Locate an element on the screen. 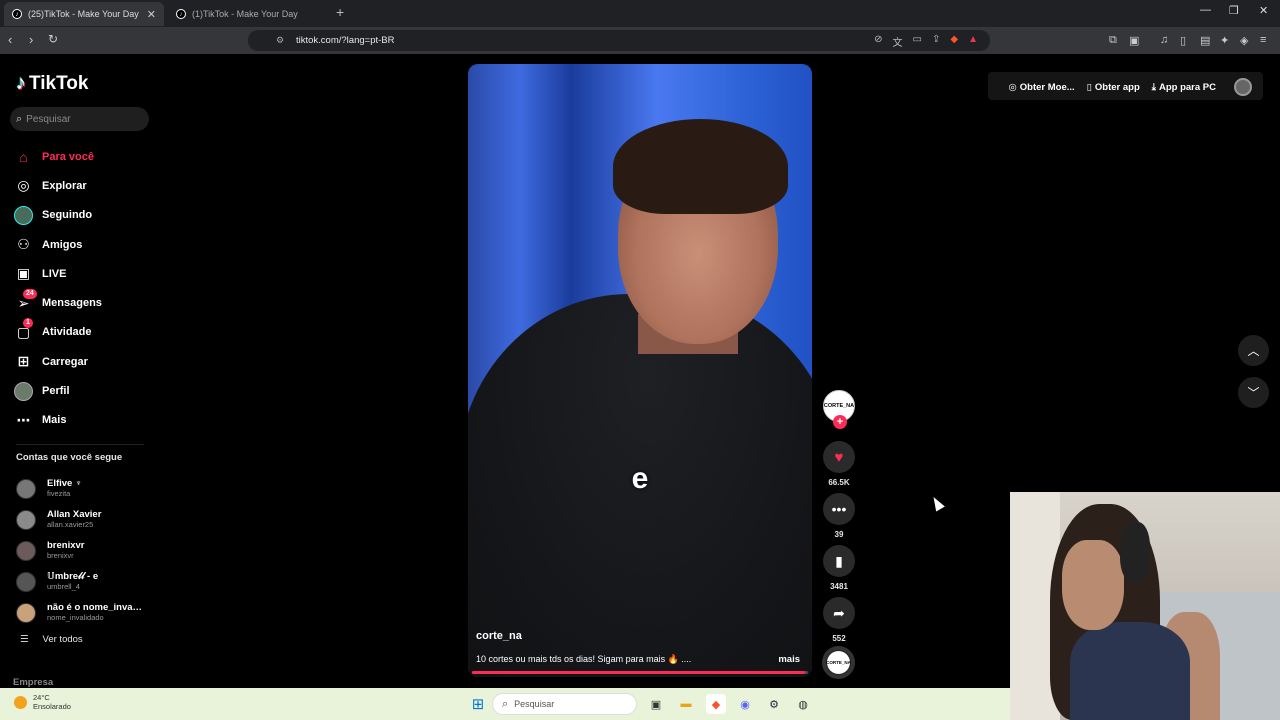 The height and width of the screenshot is (720, 1280). see-all-label: Ver todos is located at coordinates (62, 639).